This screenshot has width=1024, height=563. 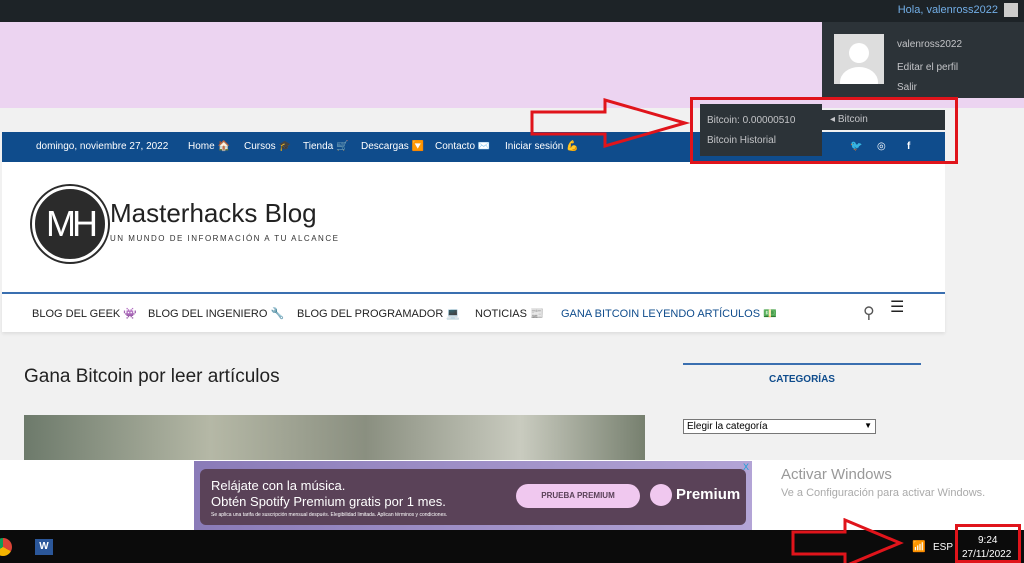 What do you see at coordinates (824, 130) in the screenshot?
I see `highlight-box-bitcoin` at bounding box center [824, 130].